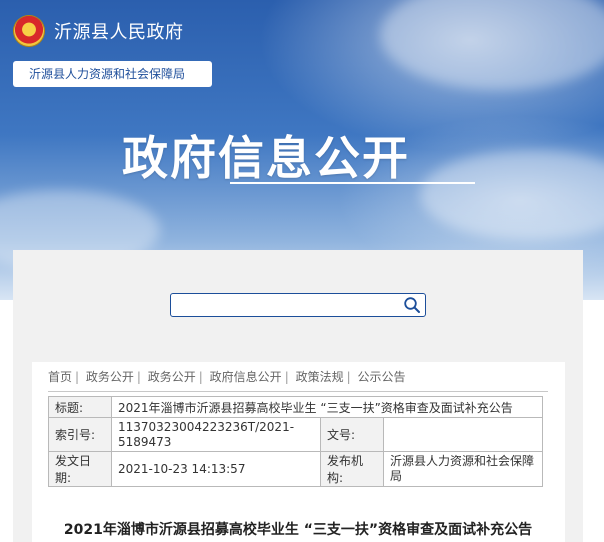 This screenshot has height=542, width=604. What do you see at coordinates (298, 391) in the screenshot?
I see `breadcrumb-divider` at bounding box center [298, 391].